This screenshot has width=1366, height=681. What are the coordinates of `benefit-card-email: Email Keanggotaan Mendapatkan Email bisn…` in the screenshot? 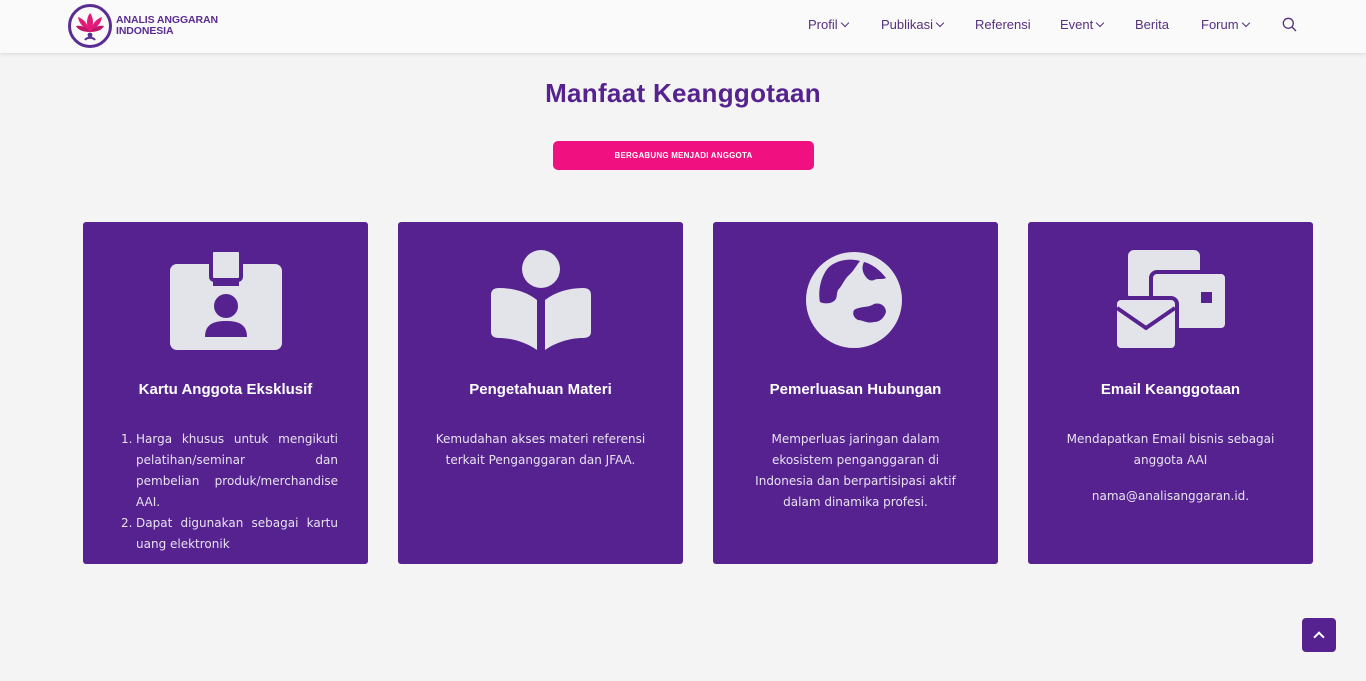 It's located at (1170, 393).